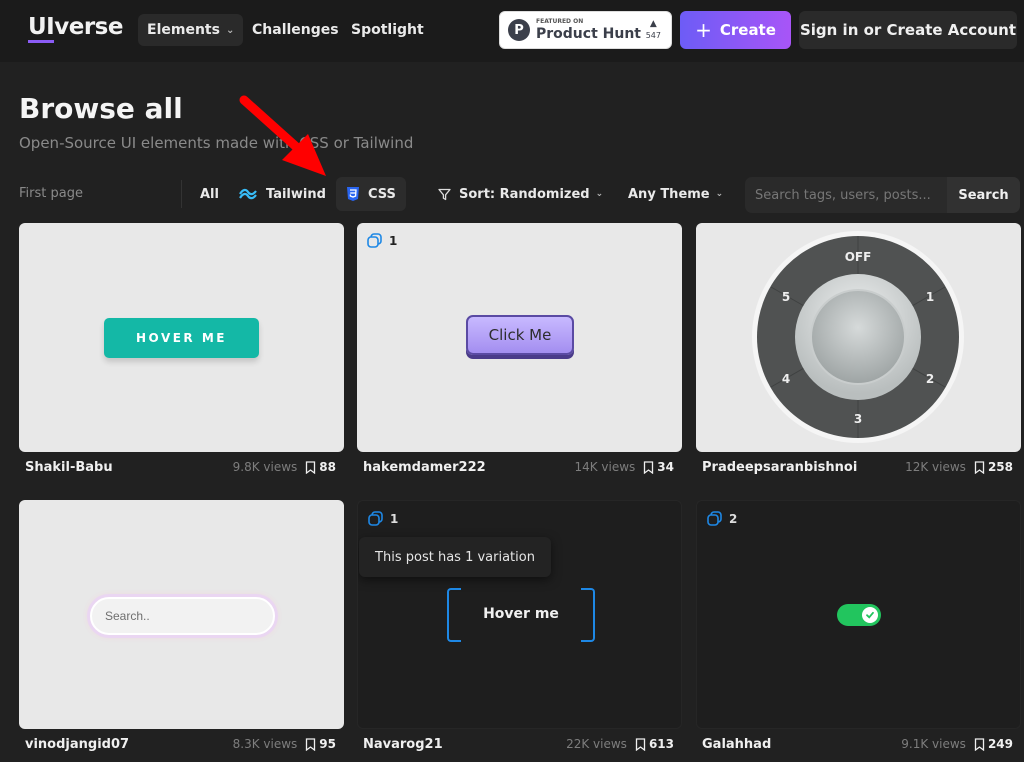 The image size is (1024, 762). I want to click on nav-elements-label: Elements, so click(183, 30).